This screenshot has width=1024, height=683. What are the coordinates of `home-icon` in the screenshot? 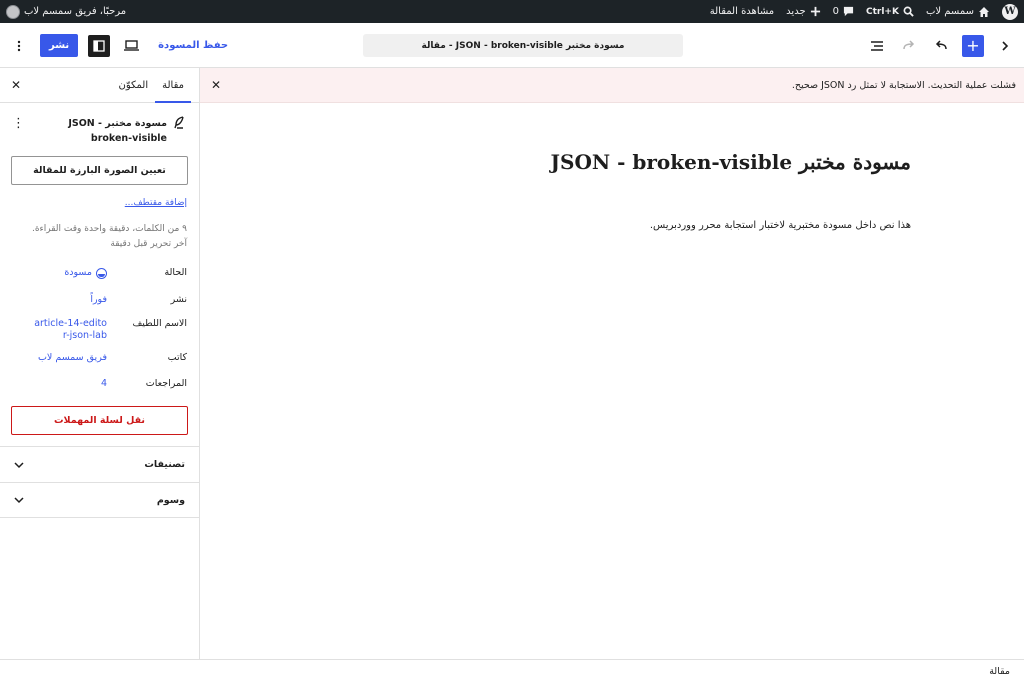 It's located at (984, 11).